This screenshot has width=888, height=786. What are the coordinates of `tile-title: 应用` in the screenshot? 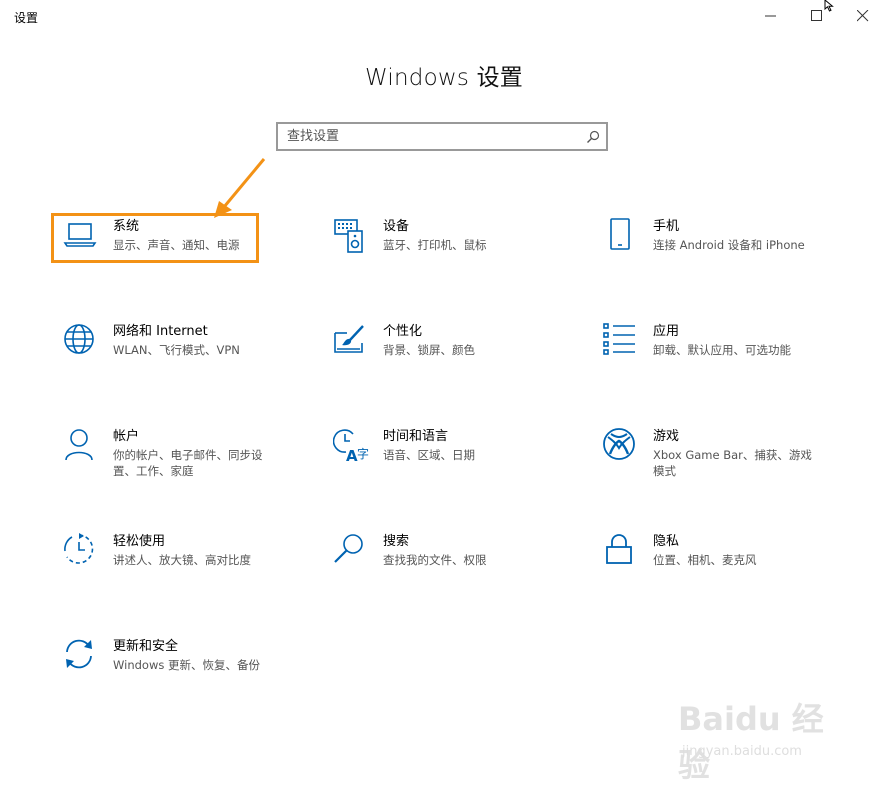 It's located at (666, 331).